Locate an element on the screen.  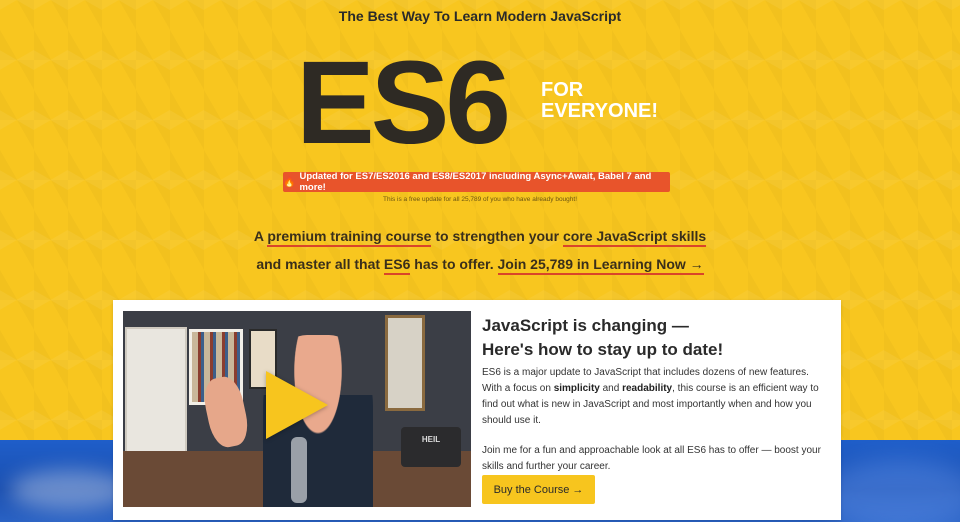
card-title-line-1: JavaScript is changing — is located at coordinates (585, 325).